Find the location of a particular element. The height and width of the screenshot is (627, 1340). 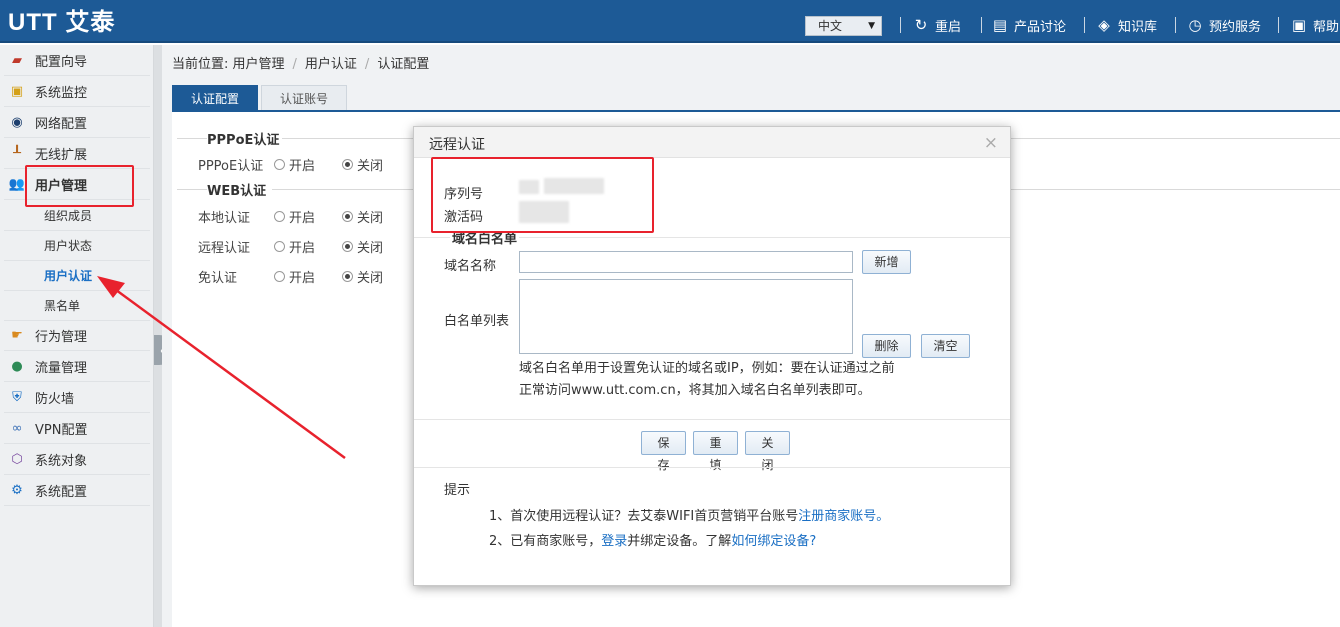

domain-name-label: 域名名称 is located at coordinates (470, 266).